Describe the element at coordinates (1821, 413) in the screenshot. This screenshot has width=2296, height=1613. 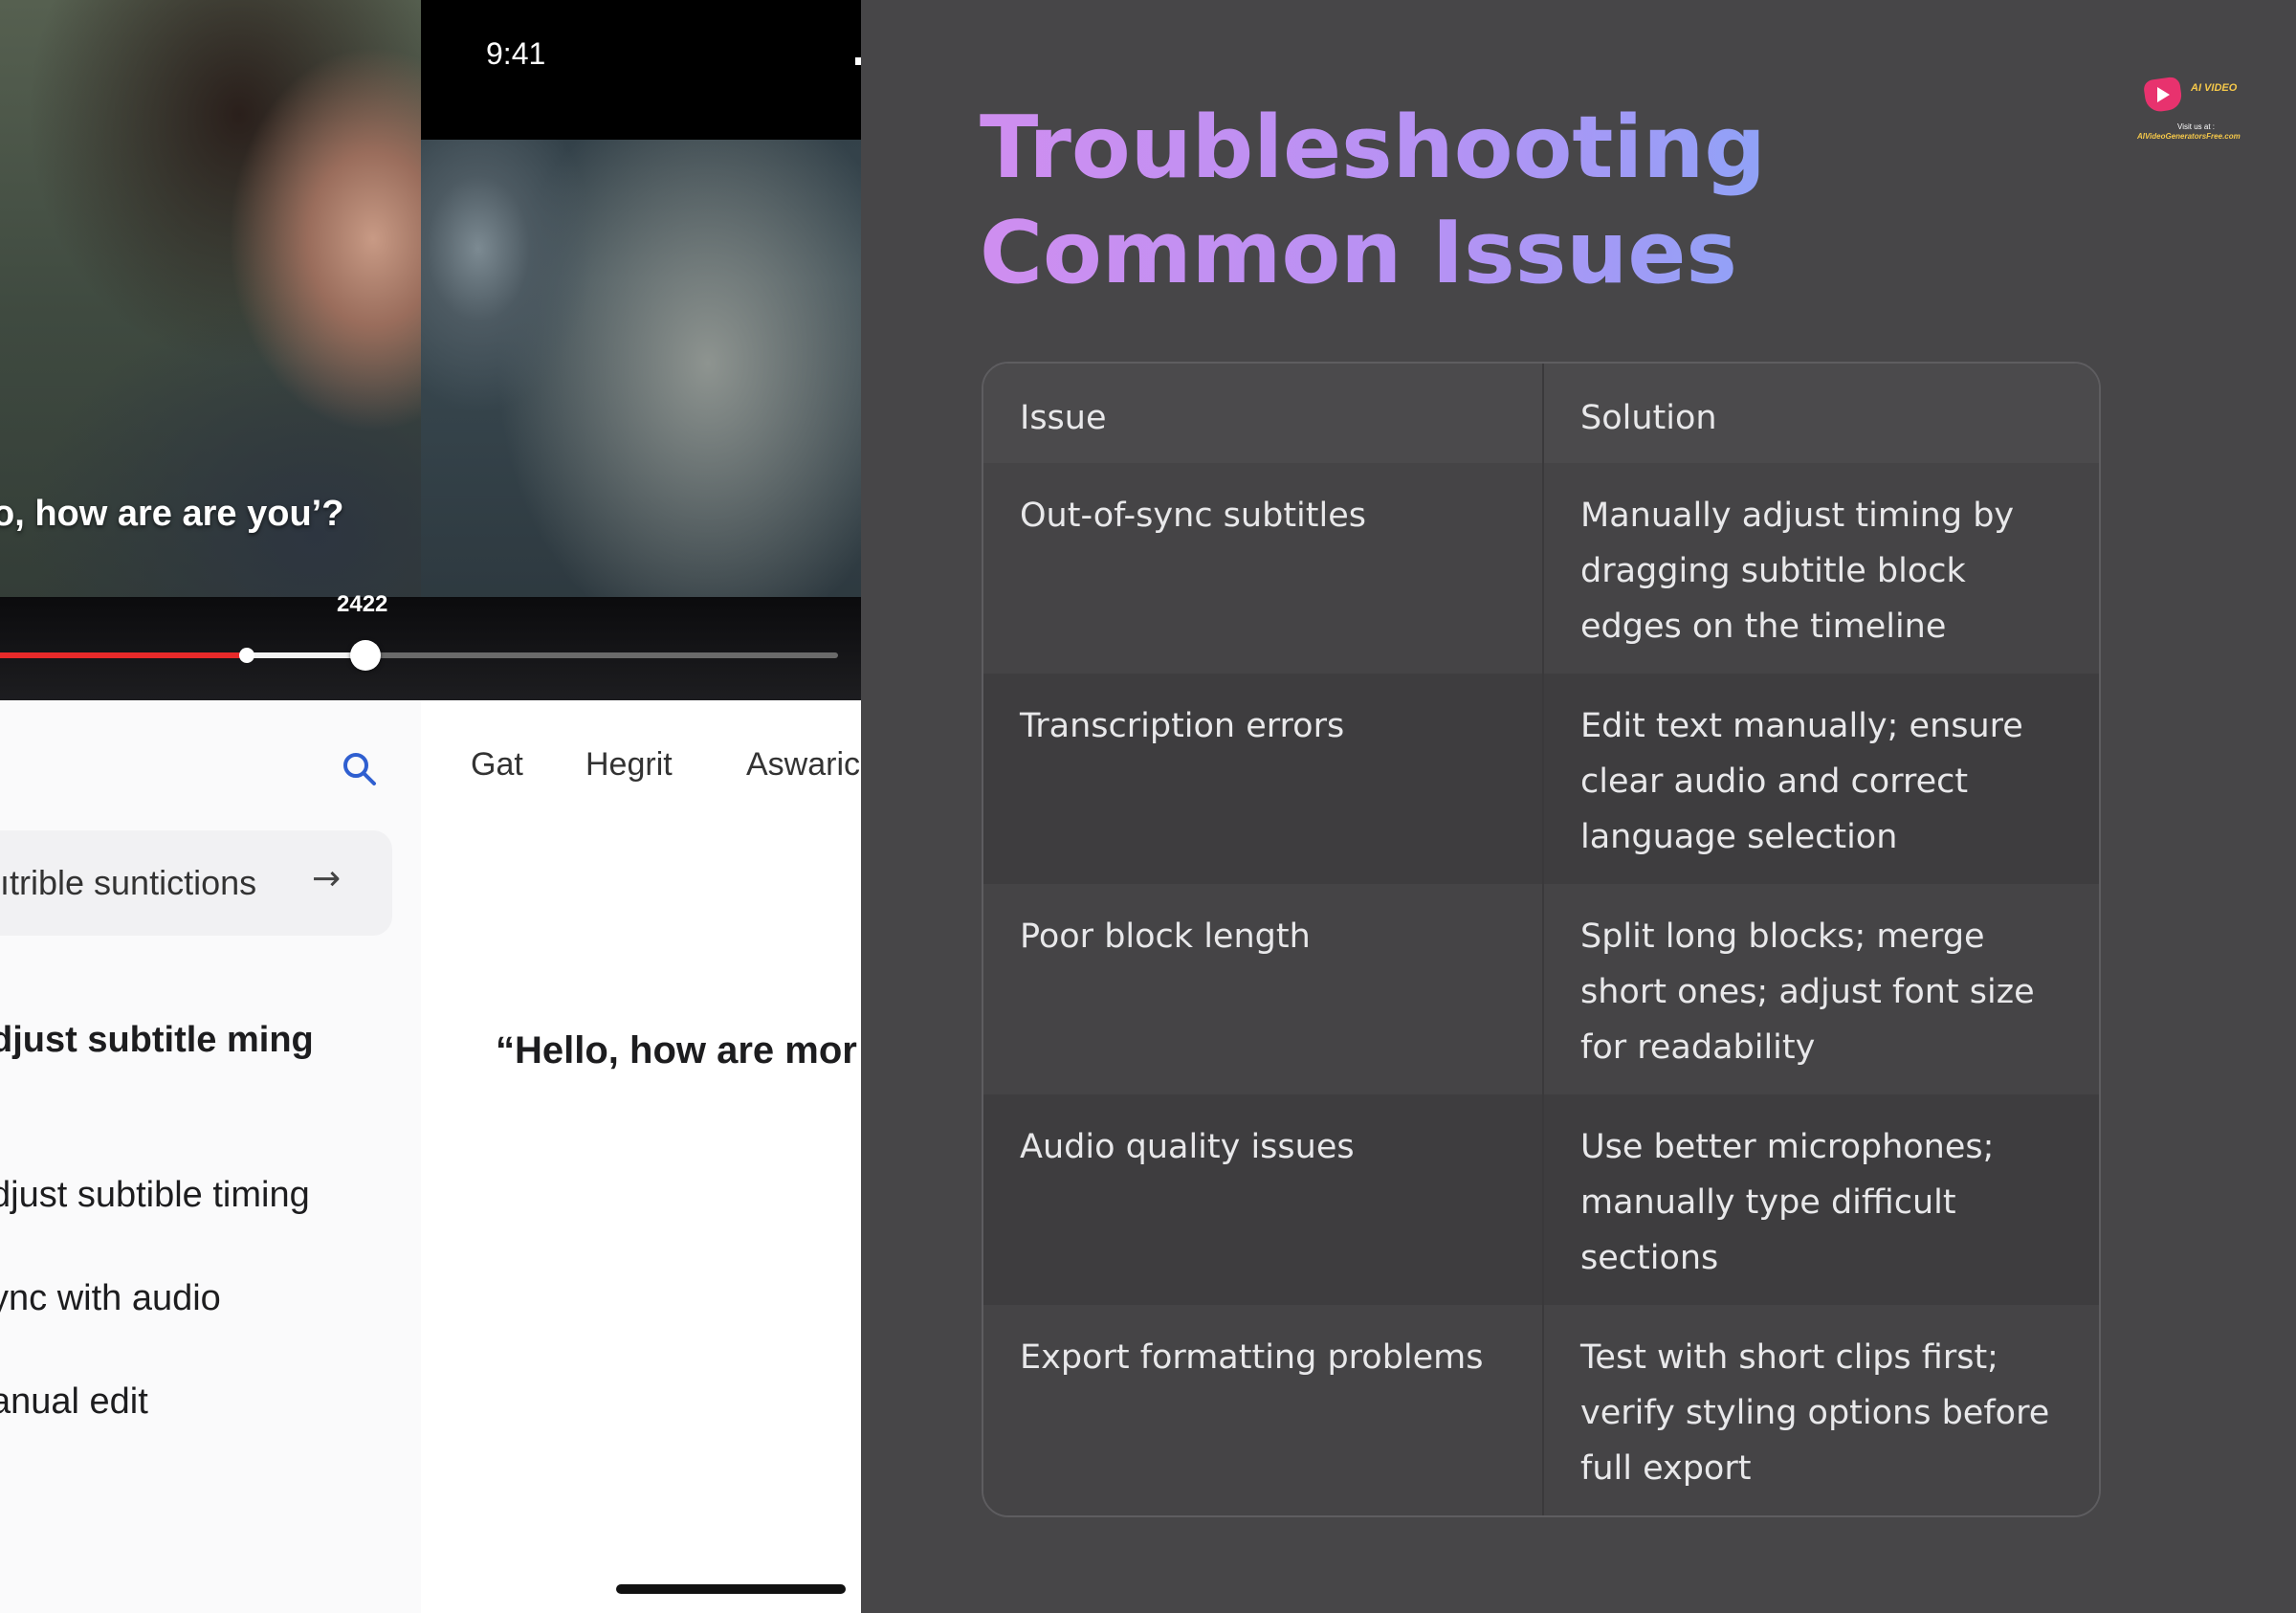
I see `header-solution: Solution` at that location.